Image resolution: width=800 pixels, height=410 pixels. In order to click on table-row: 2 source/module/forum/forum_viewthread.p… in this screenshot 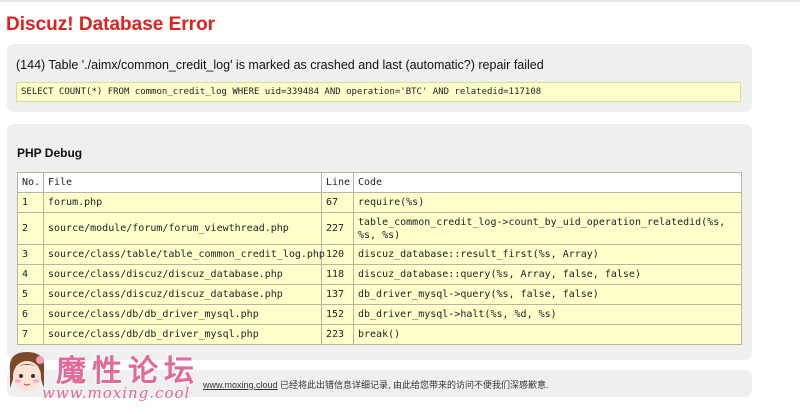, I will do `click(379, 228)`.